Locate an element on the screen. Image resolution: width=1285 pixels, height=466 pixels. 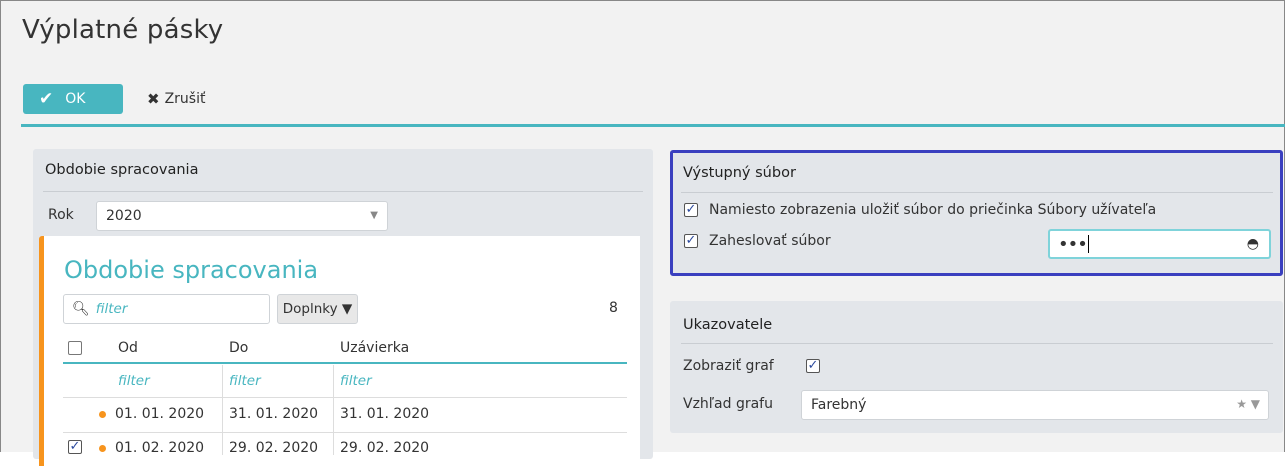
save-file-checkbox: ✓ is located at coordinates (691, 210).